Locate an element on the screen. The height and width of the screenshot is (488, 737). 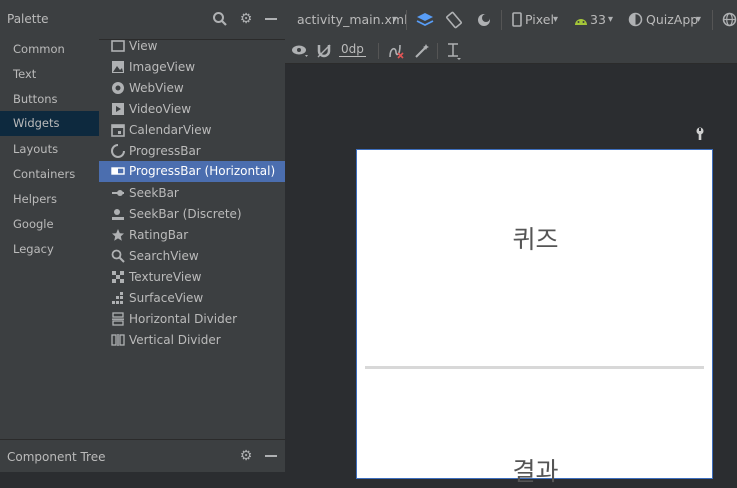
widget-label: RatingBar is located at coordinates (159, 235).